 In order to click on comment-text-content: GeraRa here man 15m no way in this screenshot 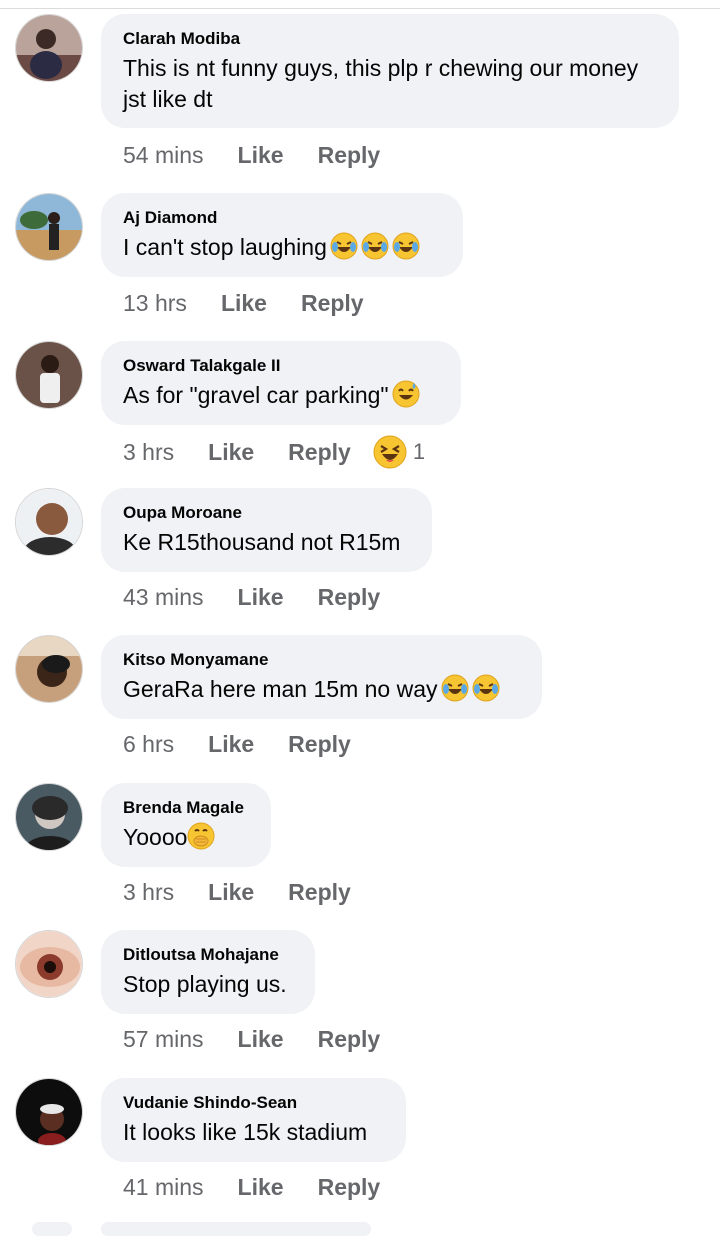, I will do `click(280, 689)`.